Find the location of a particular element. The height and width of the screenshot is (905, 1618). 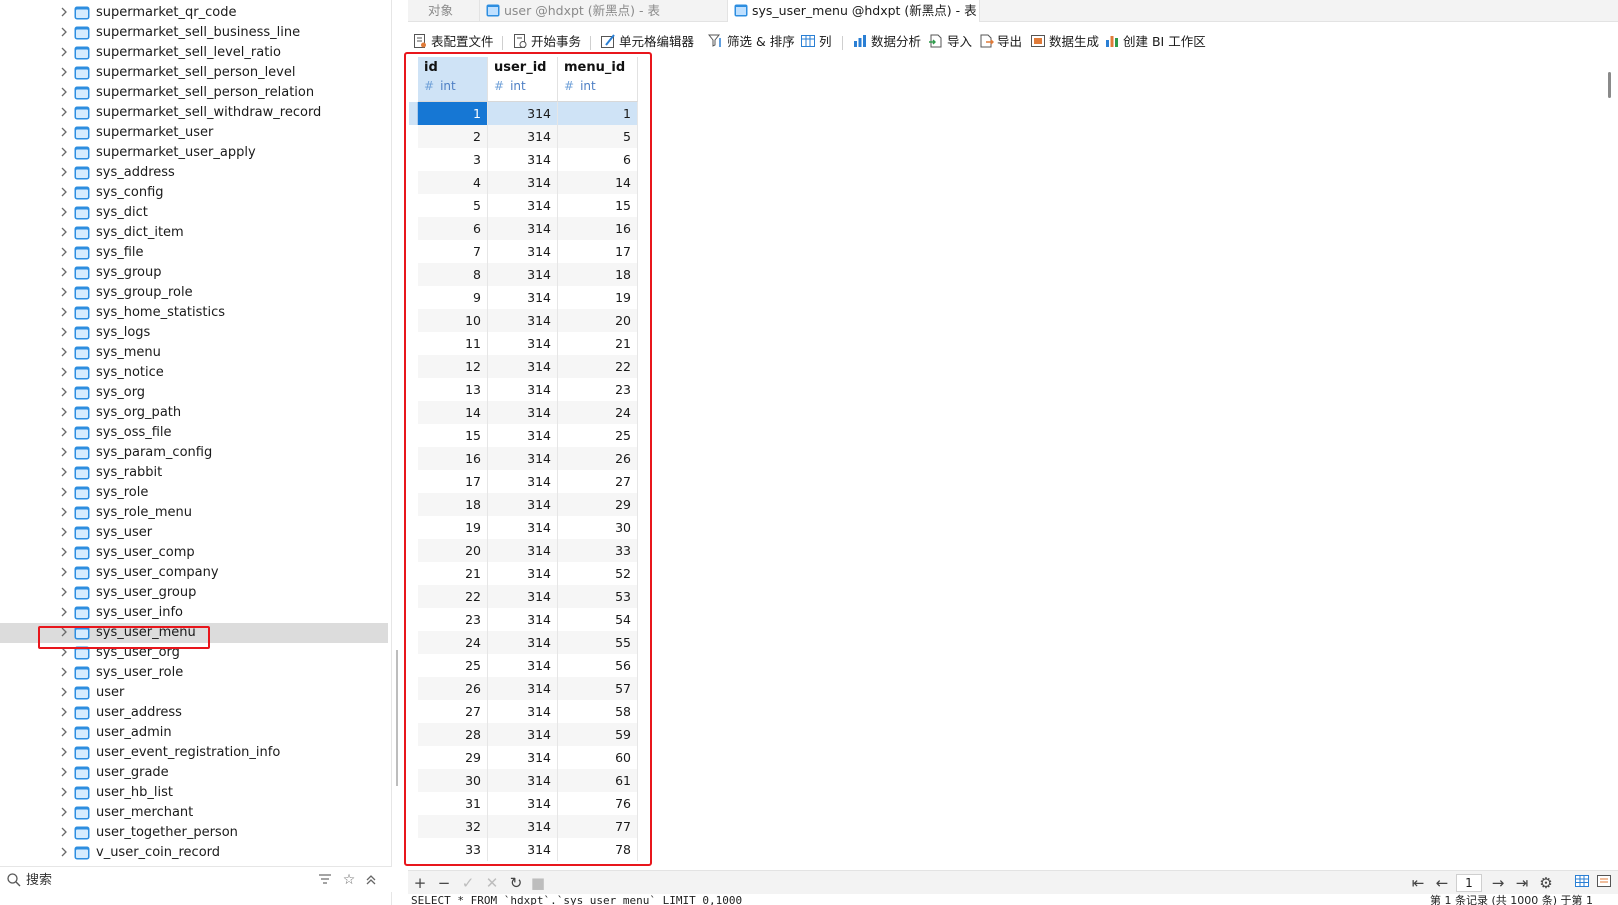

table-row: 6 314 16 is located at coordinates (528, 228).